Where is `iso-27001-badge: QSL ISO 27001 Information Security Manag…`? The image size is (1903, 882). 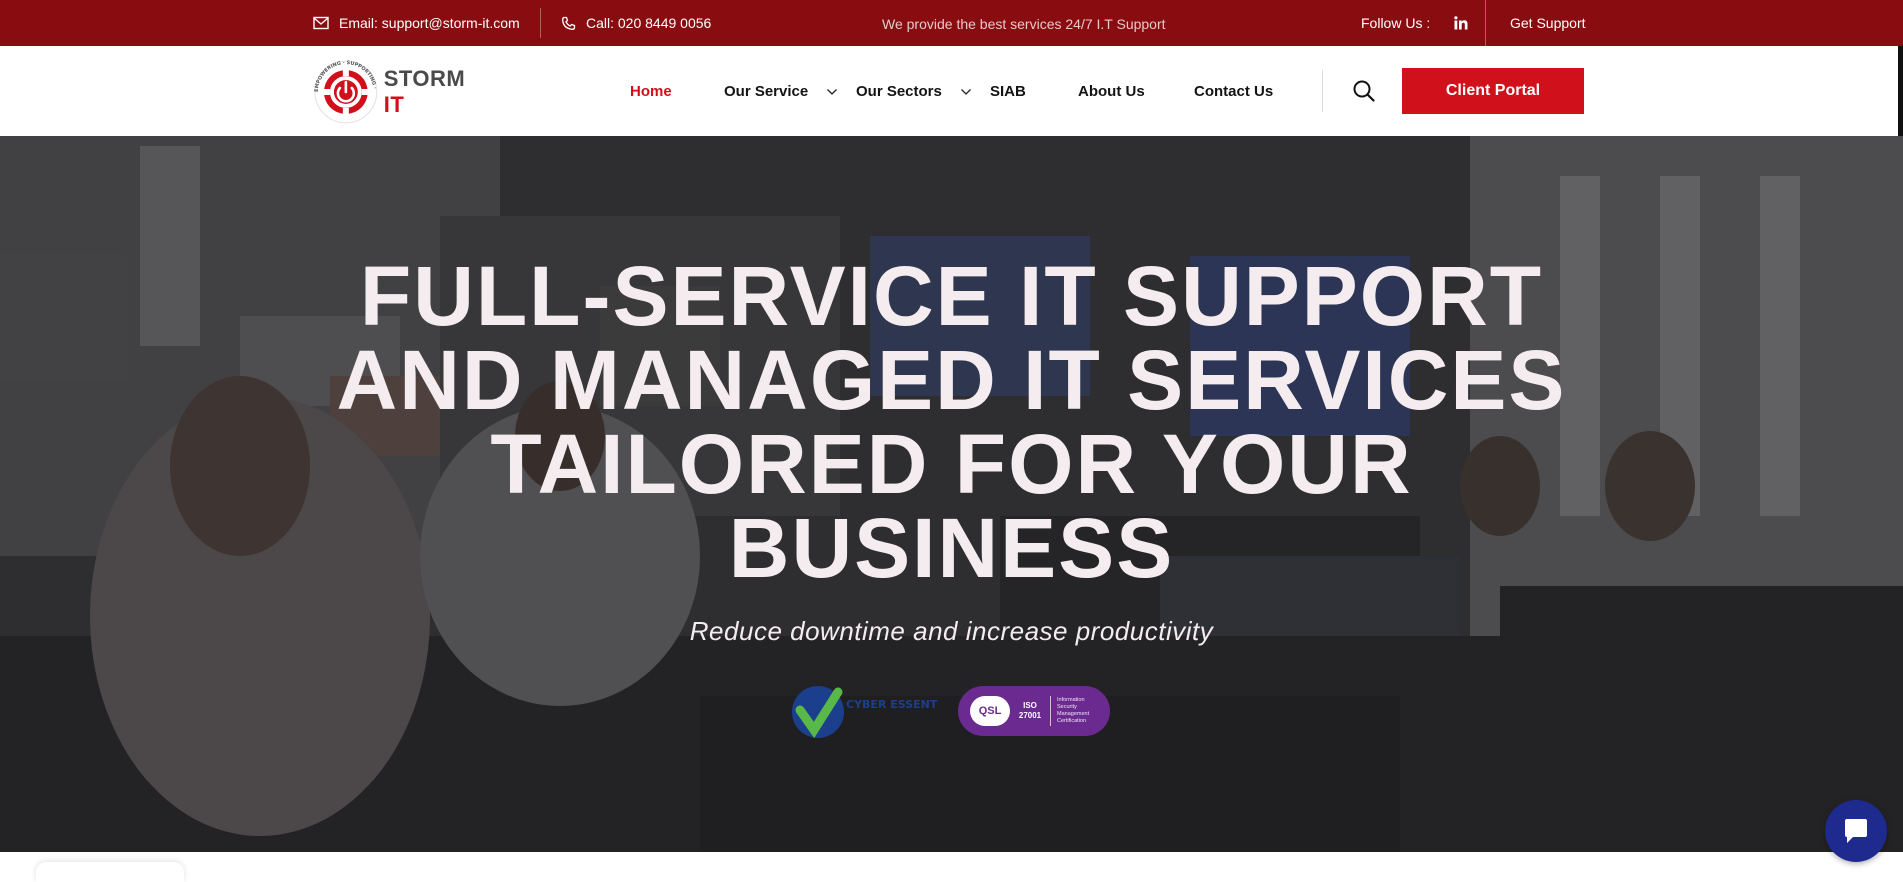 iso-27001-badge: QSL ISO 27001 Information Security Manag… is located at coordinates (1034, 711).